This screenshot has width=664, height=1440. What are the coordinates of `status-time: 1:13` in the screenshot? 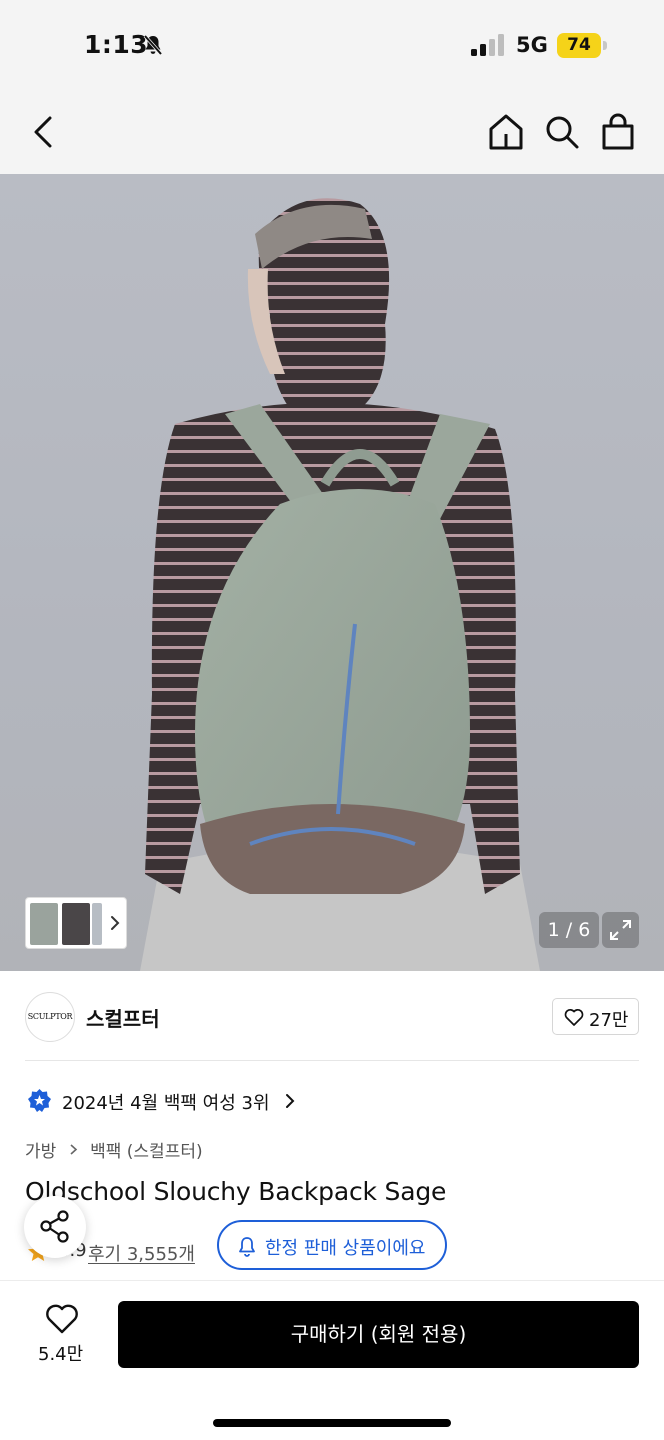 It's located at (116, 44).